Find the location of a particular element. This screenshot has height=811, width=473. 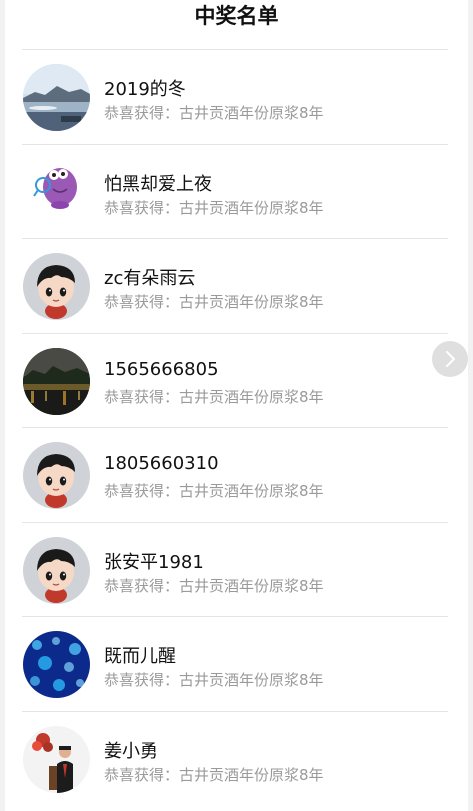

winner-name: zc有朵雨云 is located at coordinates (150, 278).